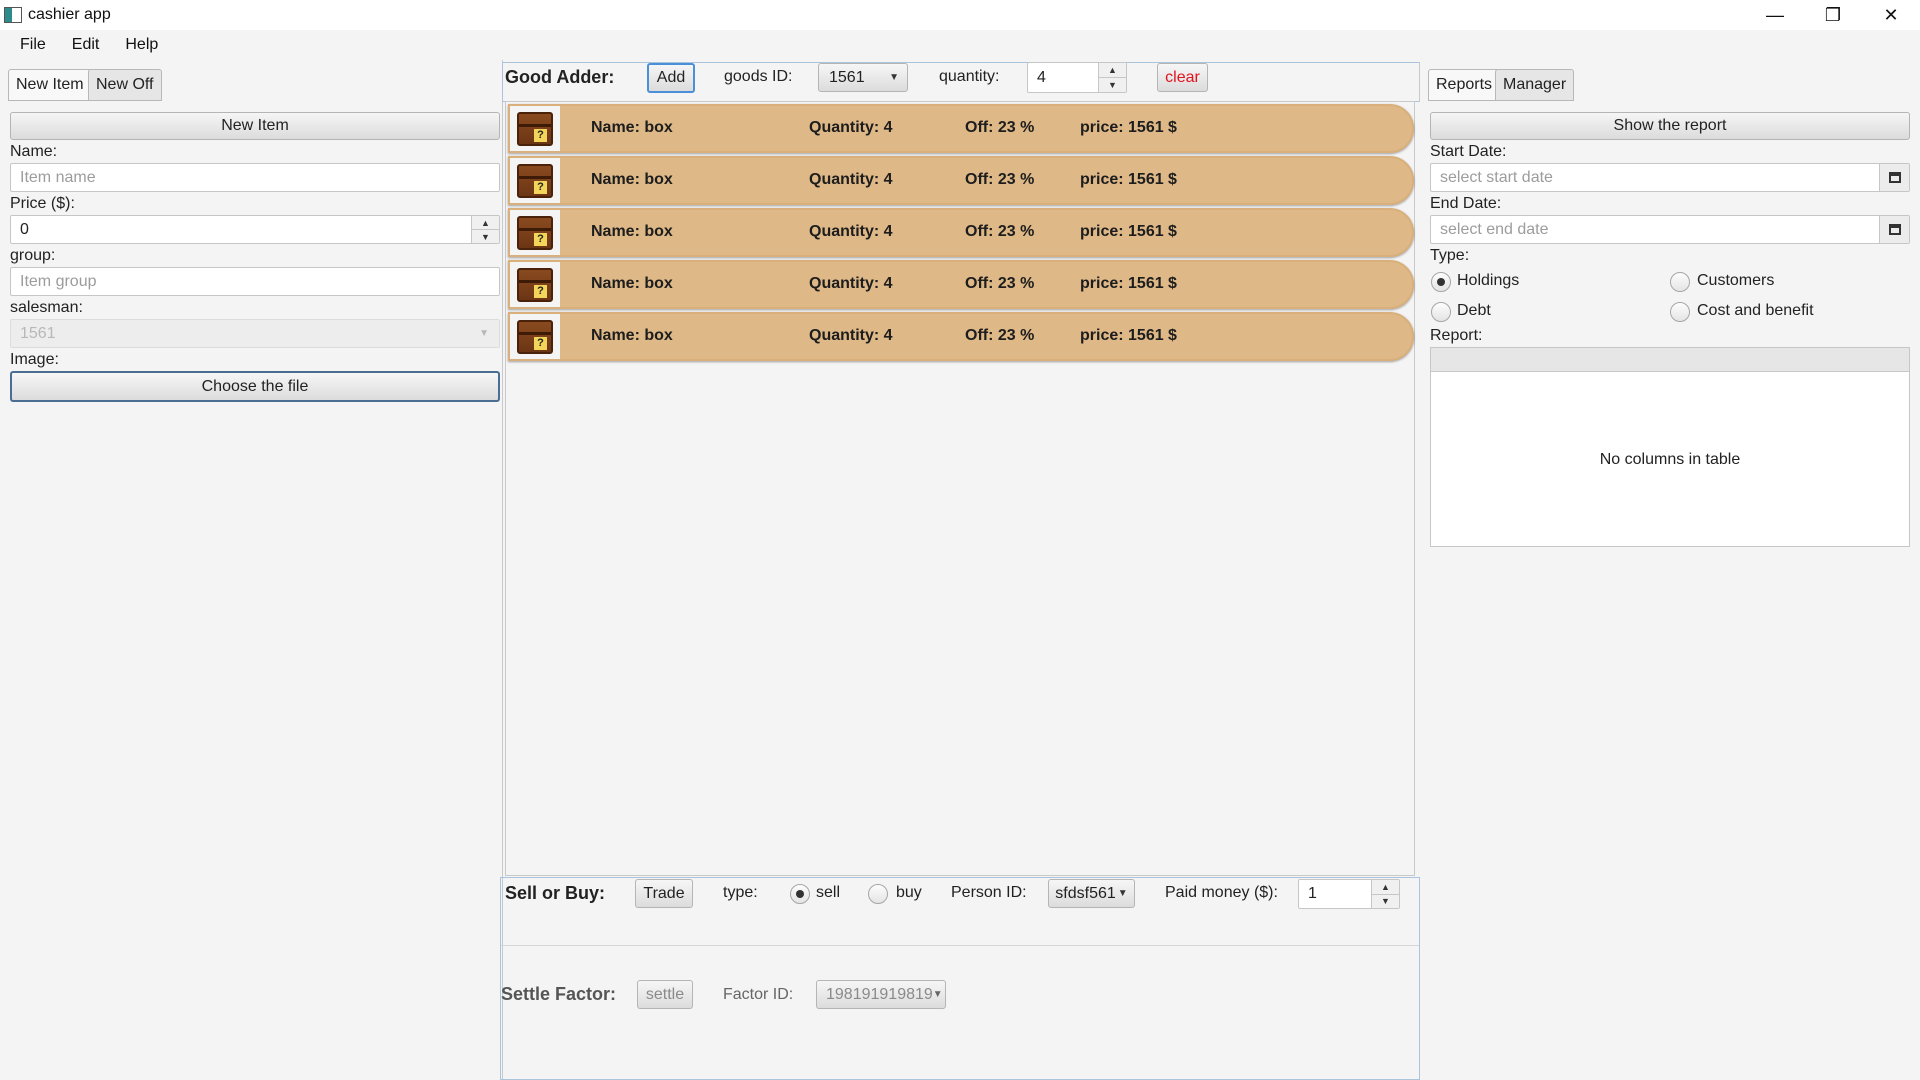 The height and width of the screenshot is (1080, 1920). I want to click on price-decrement-icon: ▼, so click(485, 236).